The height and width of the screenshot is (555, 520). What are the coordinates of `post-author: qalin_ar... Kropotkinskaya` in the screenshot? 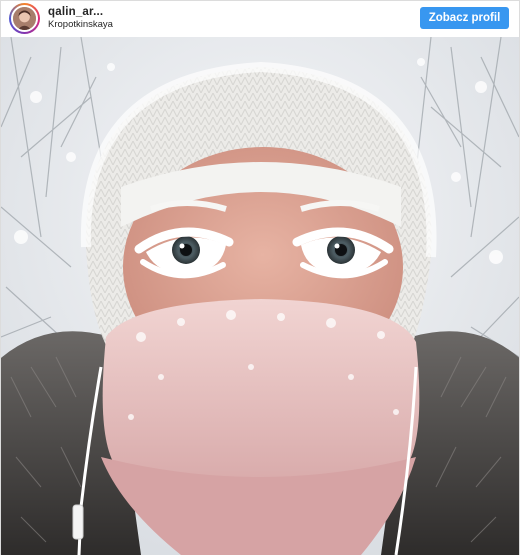 It's located at (80, 18).